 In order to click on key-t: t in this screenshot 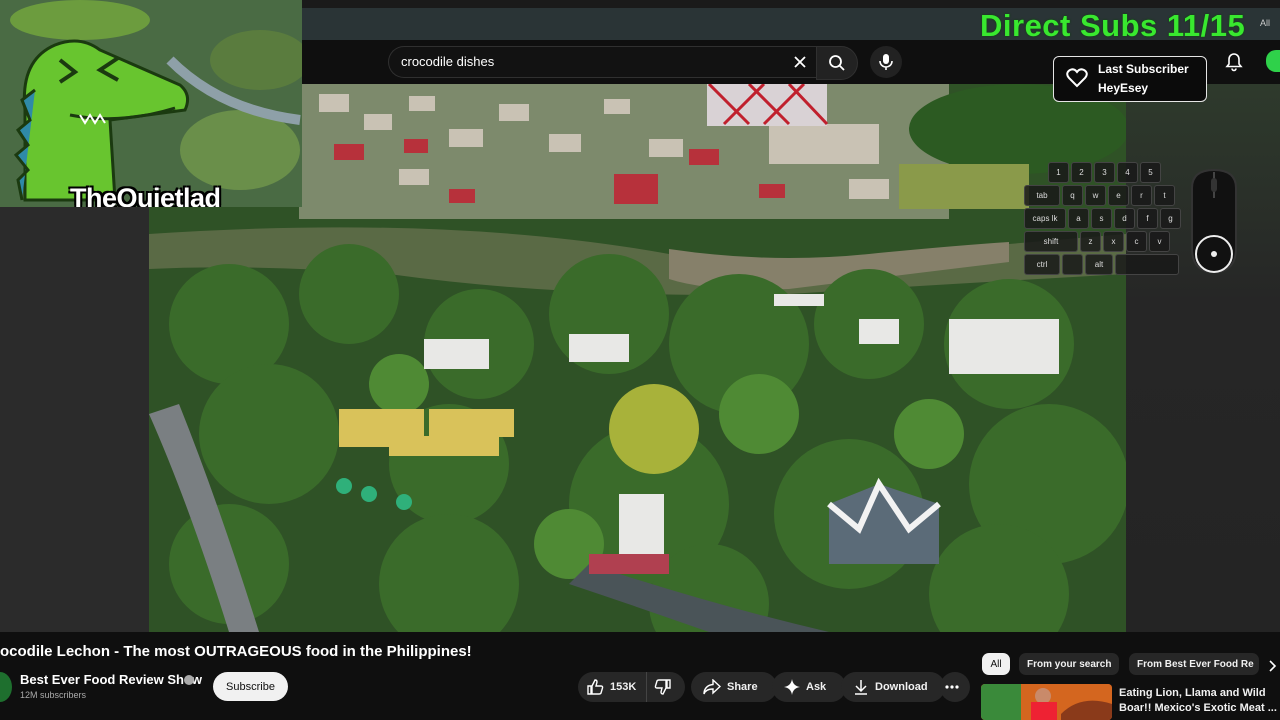, I will do `click(1164, 195)`.